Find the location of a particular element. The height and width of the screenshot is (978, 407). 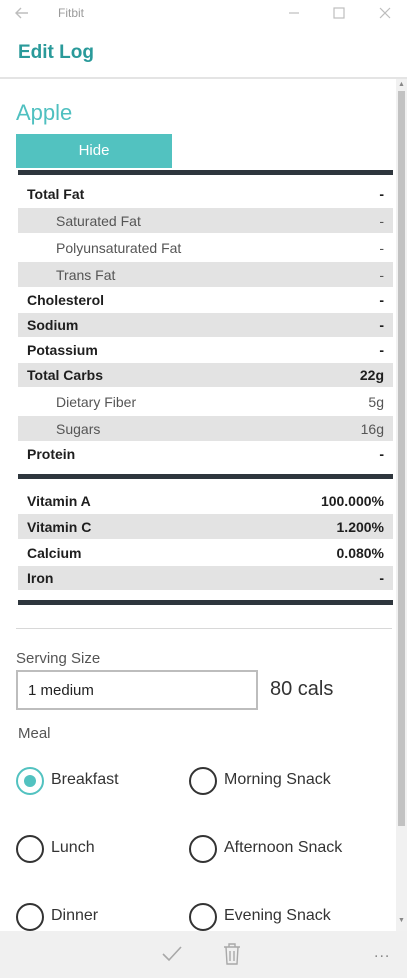

nutrition-top-bar is located at coordinates (205, 172).